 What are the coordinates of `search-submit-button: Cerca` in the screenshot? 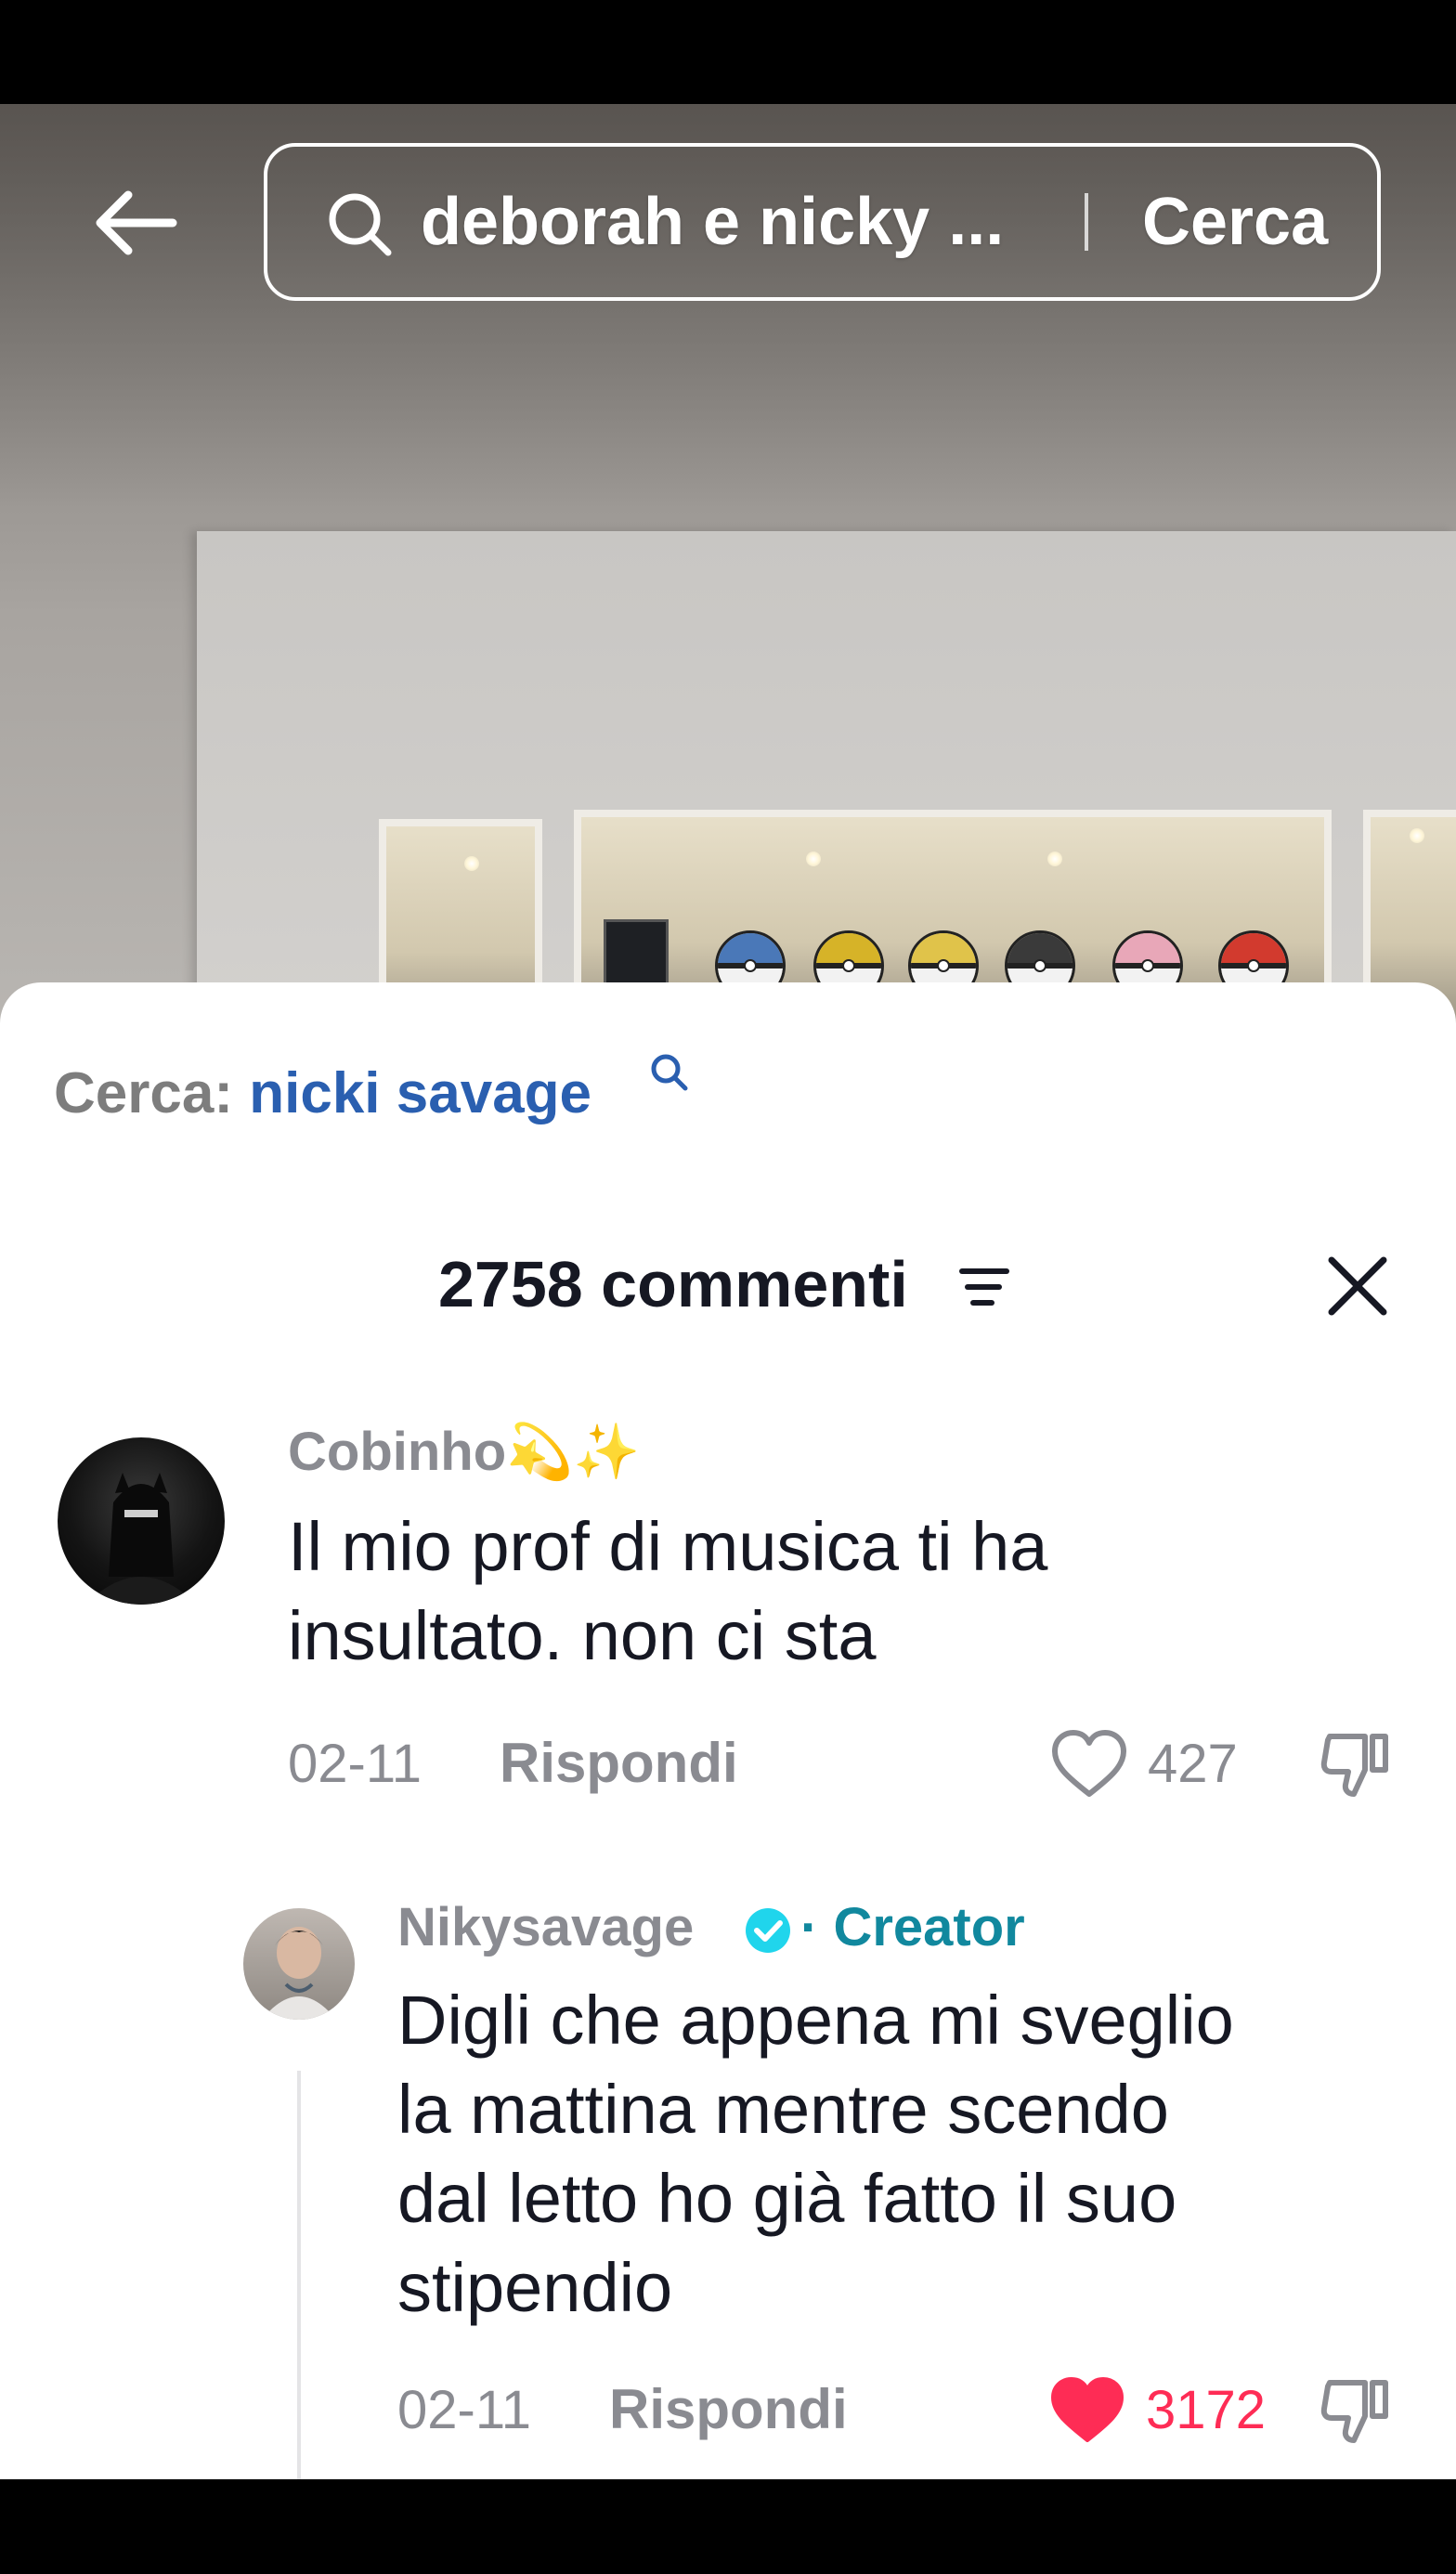 It's located at (1235, 222).